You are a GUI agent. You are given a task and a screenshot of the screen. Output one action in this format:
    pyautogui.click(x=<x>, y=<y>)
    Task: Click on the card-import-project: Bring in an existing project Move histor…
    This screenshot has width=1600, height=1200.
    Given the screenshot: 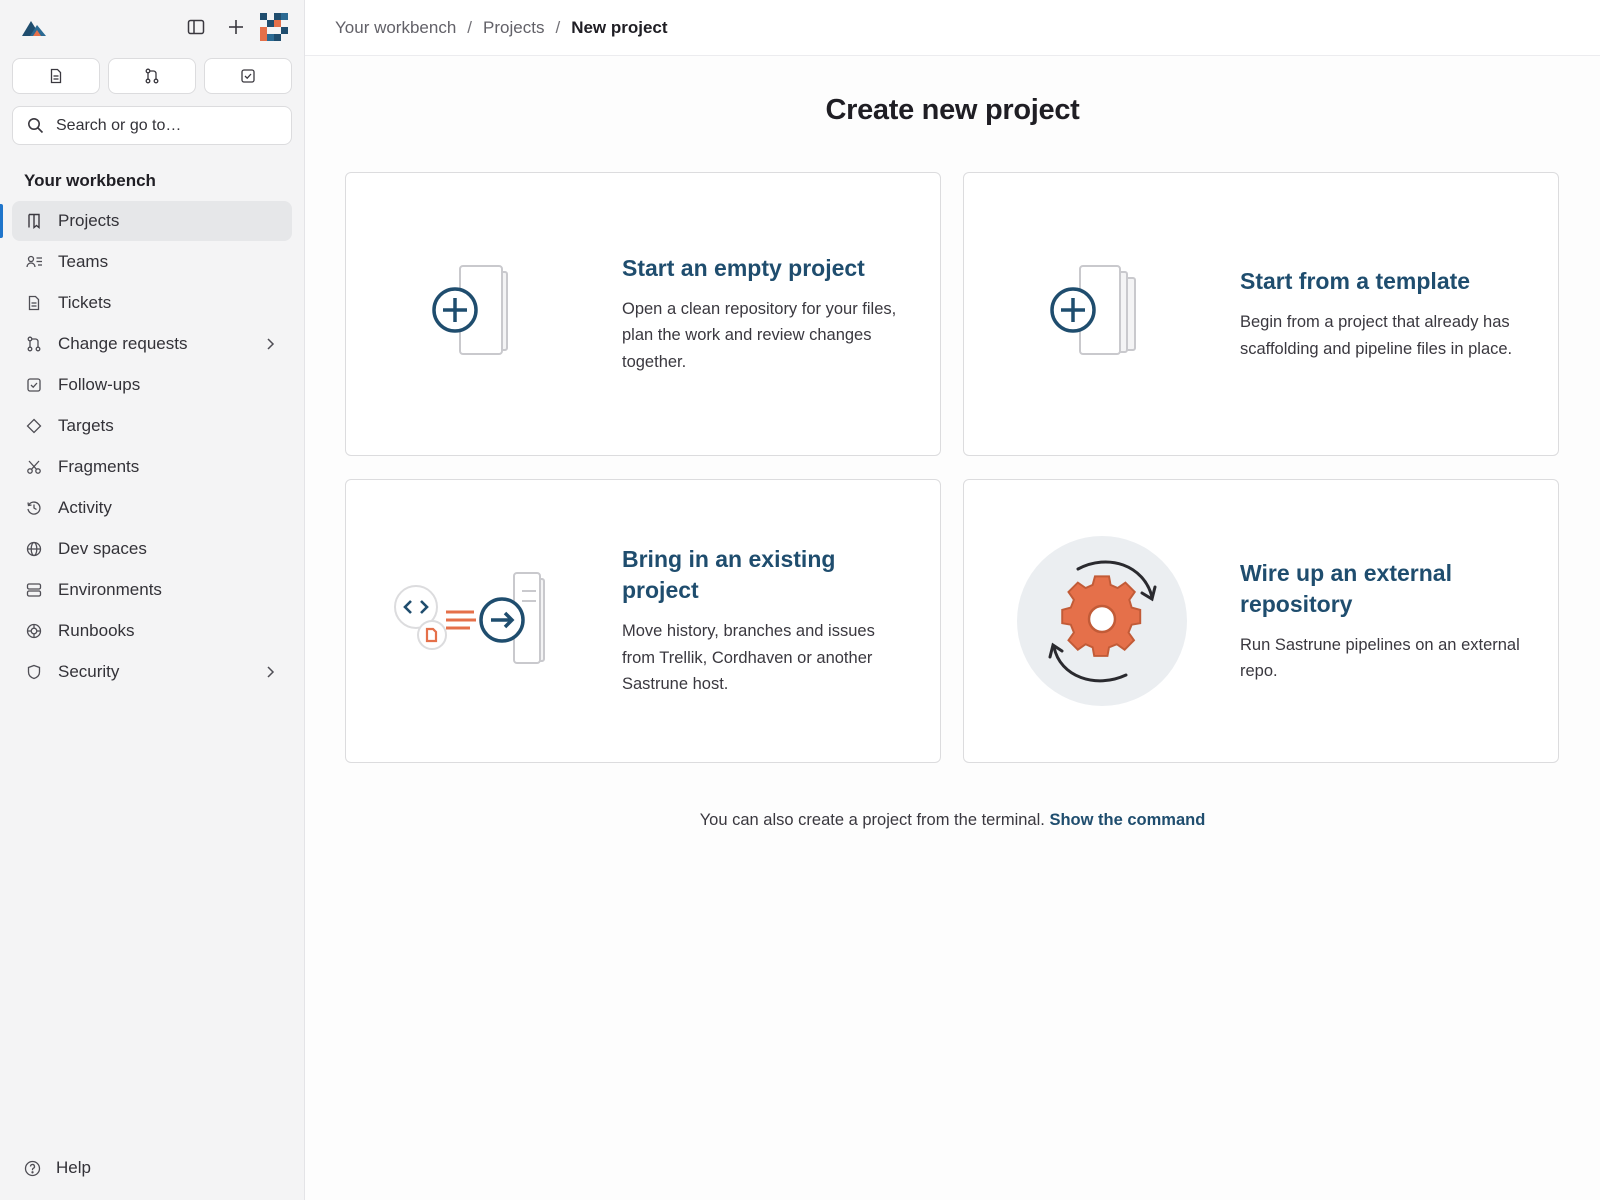 What is the action you would take?
    pyautogui.click(x=643, y=621)
    